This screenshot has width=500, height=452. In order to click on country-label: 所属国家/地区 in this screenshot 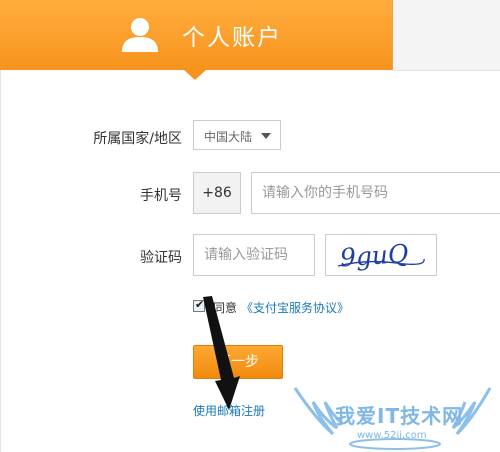, I will do `click(137, 139)`.